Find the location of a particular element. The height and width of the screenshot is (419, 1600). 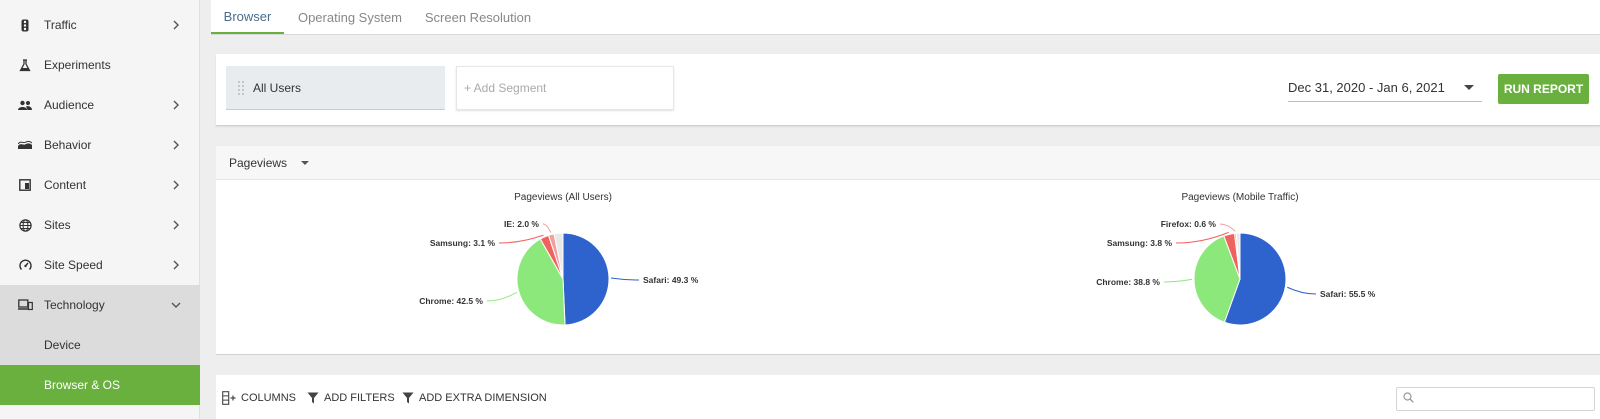

sidebar-item-label: Audience is located at coordinates (69, 105).